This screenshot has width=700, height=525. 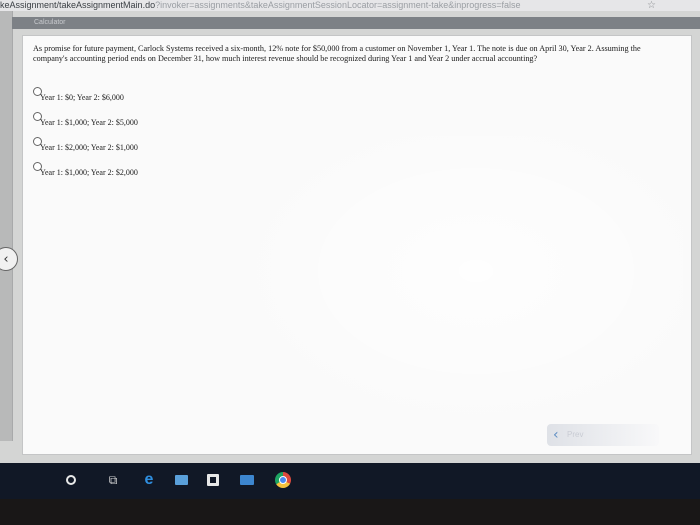 What do you see at coordinates (350, 512) in the screenshot?
I see `monitor-bezel` at bounding box center [350, 512].